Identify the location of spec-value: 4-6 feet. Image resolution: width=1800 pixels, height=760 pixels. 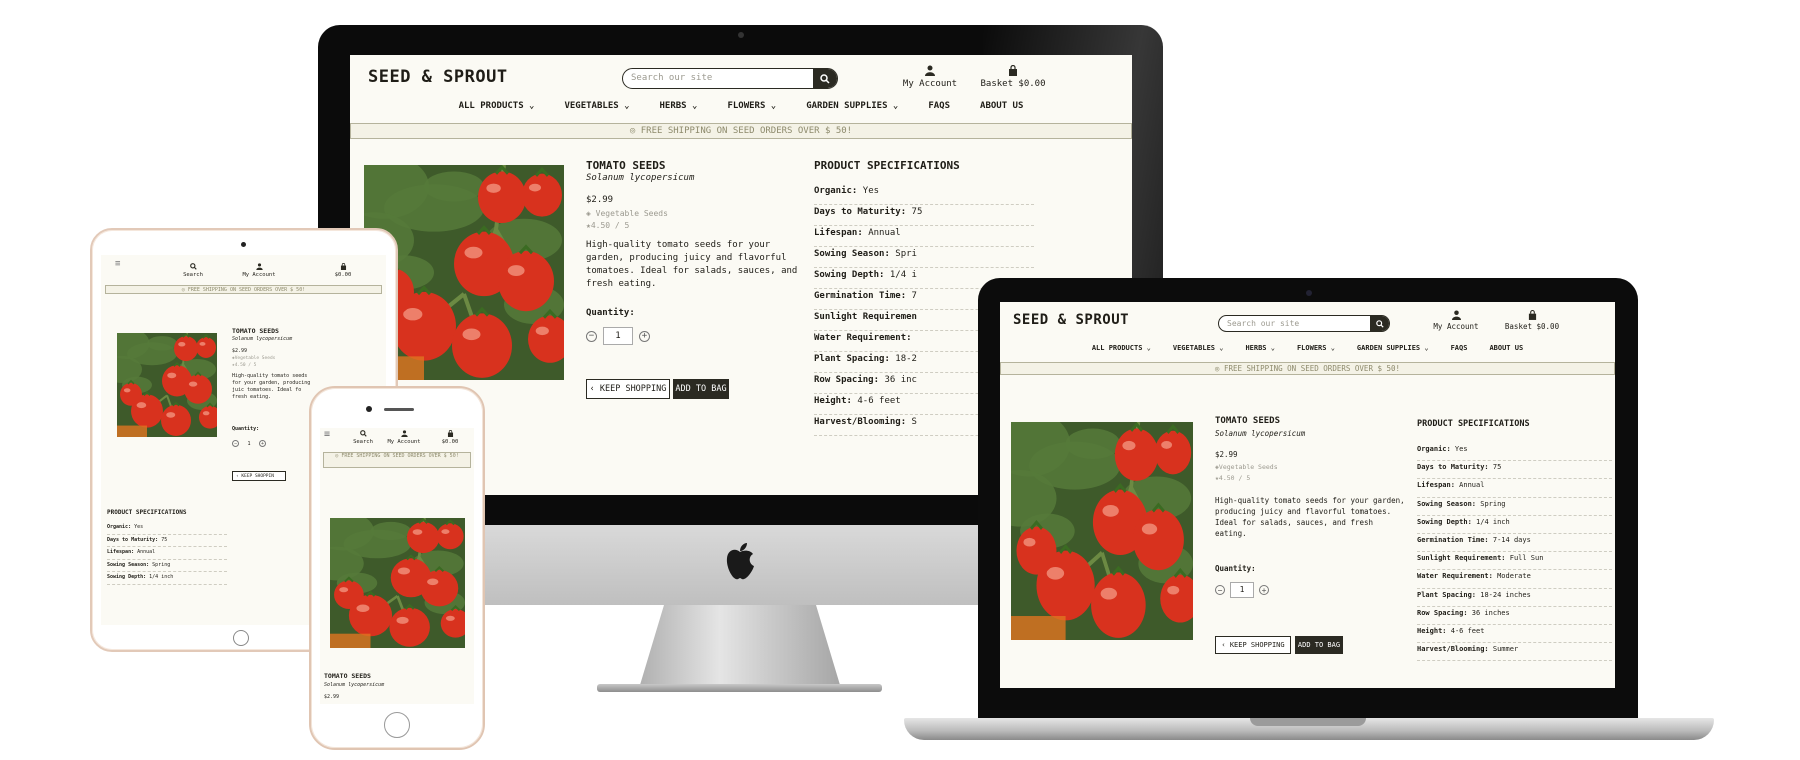
(876, 401).